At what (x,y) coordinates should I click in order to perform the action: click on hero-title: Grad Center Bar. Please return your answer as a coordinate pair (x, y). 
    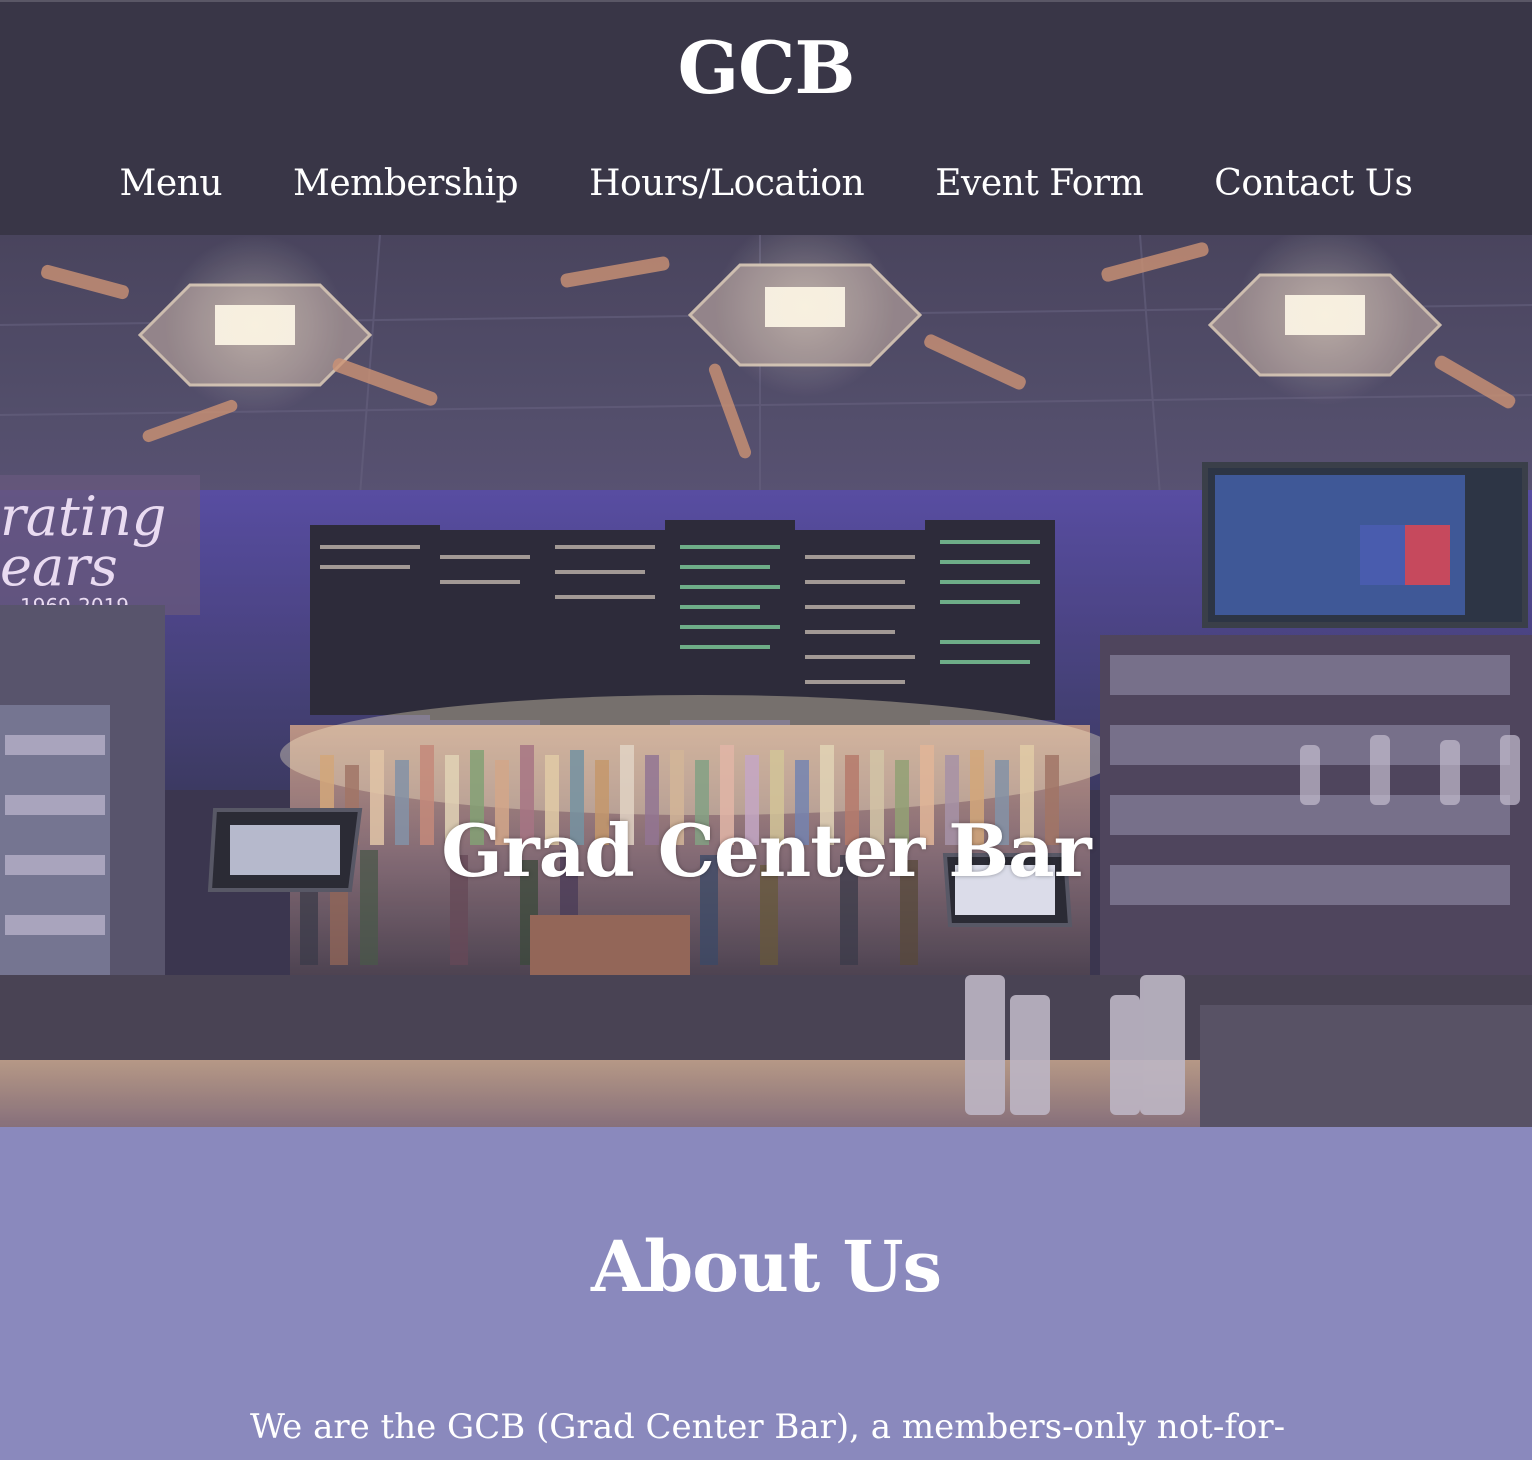
    Looking at the image, I should click on (766, 850).